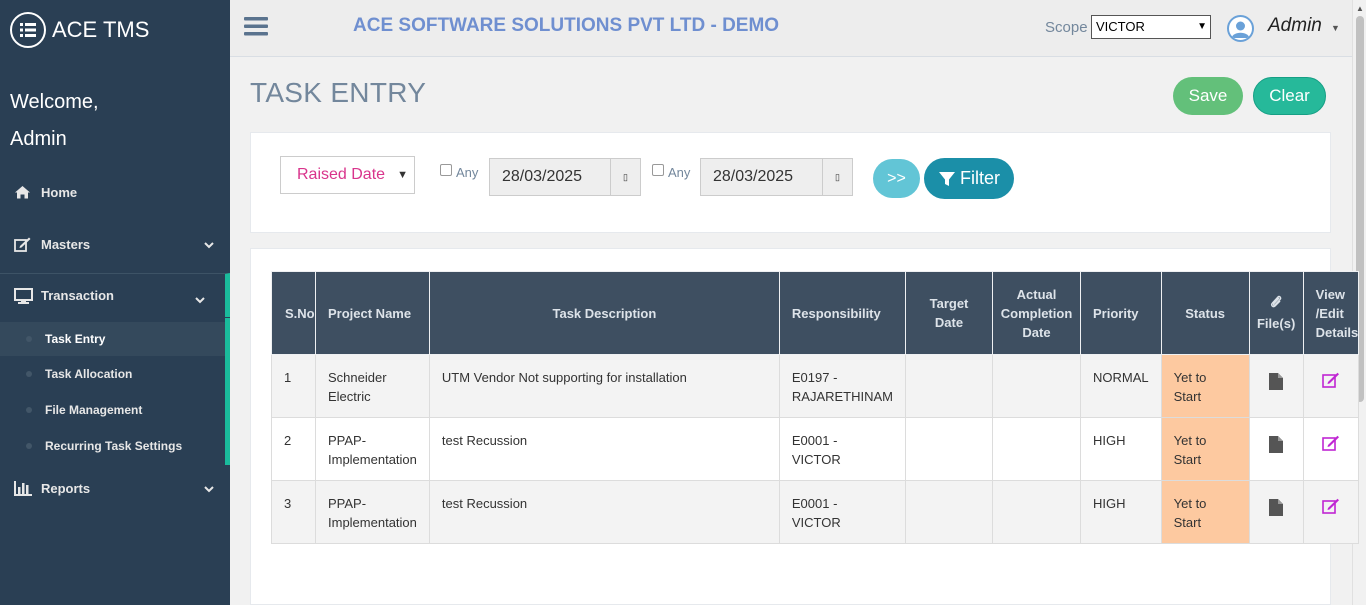 This screenshot has width=1366, height=605. What do you see at coordinates (550, 177) in the screenshot?
I see `from-date-input: 28/03/2025` at bounding box center [550, 177].